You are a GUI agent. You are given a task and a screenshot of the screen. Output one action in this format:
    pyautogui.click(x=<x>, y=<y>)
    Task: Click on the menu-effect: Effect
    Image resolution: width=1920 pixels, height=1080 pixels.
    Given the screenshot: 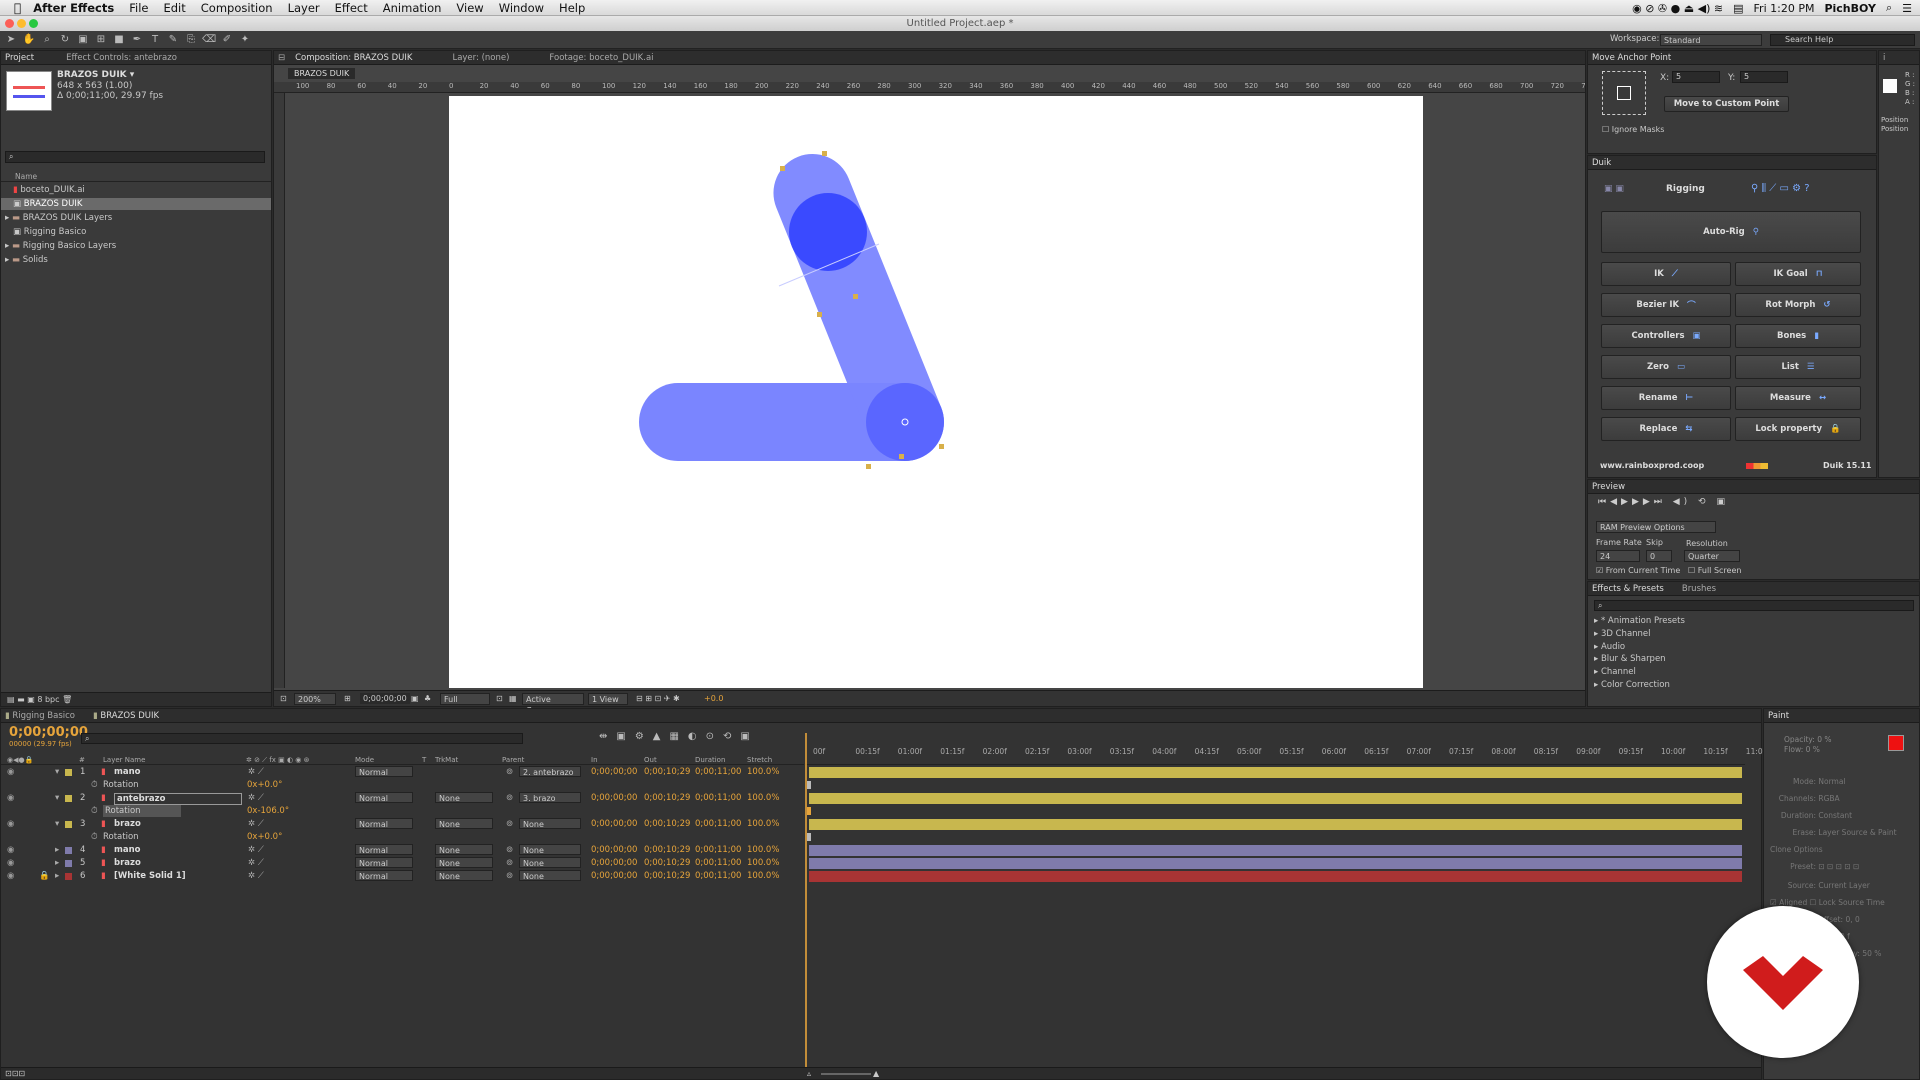 What is the action you would take?
    pyautogui.click(x=351, y=8)
    